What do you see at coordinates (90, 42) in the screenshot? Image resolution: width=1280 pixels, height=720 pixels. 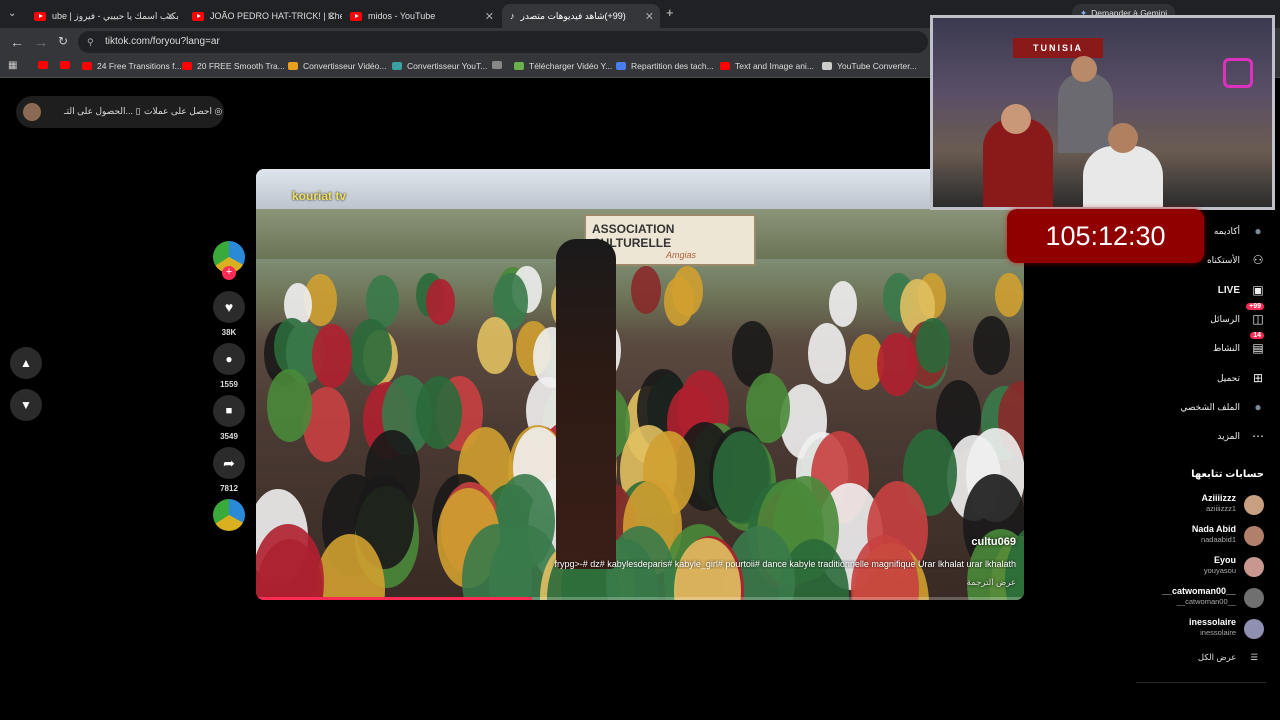 I see `site-info-icon: ⚲` at bounding box center [90, 42].